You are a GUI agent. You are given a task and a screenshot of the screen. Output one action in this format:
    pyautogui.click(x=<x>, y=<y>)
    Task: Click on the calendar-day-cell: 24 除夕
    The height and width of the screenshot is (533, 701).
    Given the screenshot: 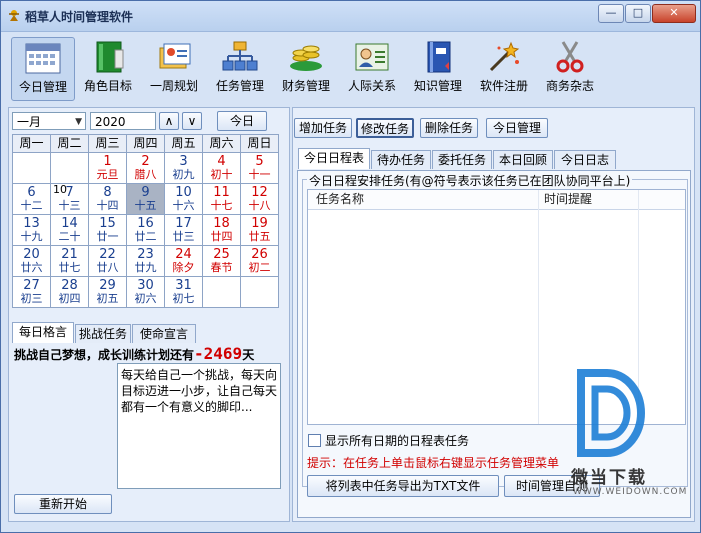 What is the action you would take?
    pyautogui.click(x=183, y=261)
    